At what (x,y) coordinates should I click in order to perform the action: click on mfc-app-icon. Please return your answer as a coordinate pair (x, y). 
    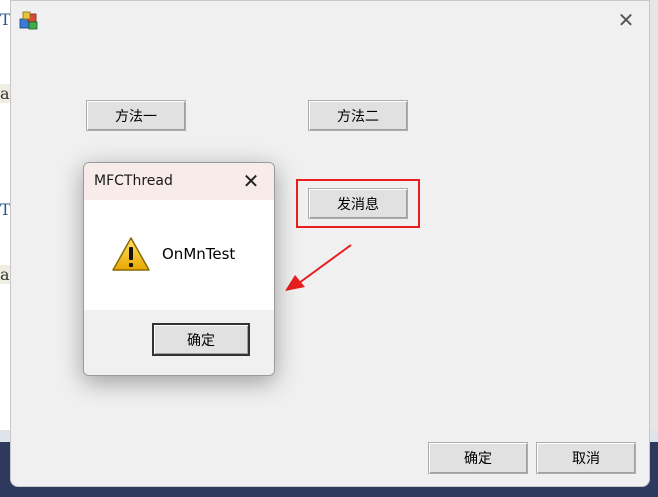
    Looking at the image, I should click on (29, 20).